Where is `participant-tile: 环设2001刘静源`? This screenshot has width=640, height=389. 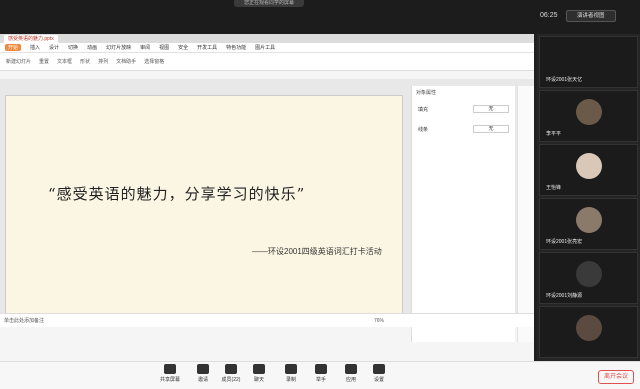 participant-tile: 环设2001刘静源 is located at coordinates (588, 278).